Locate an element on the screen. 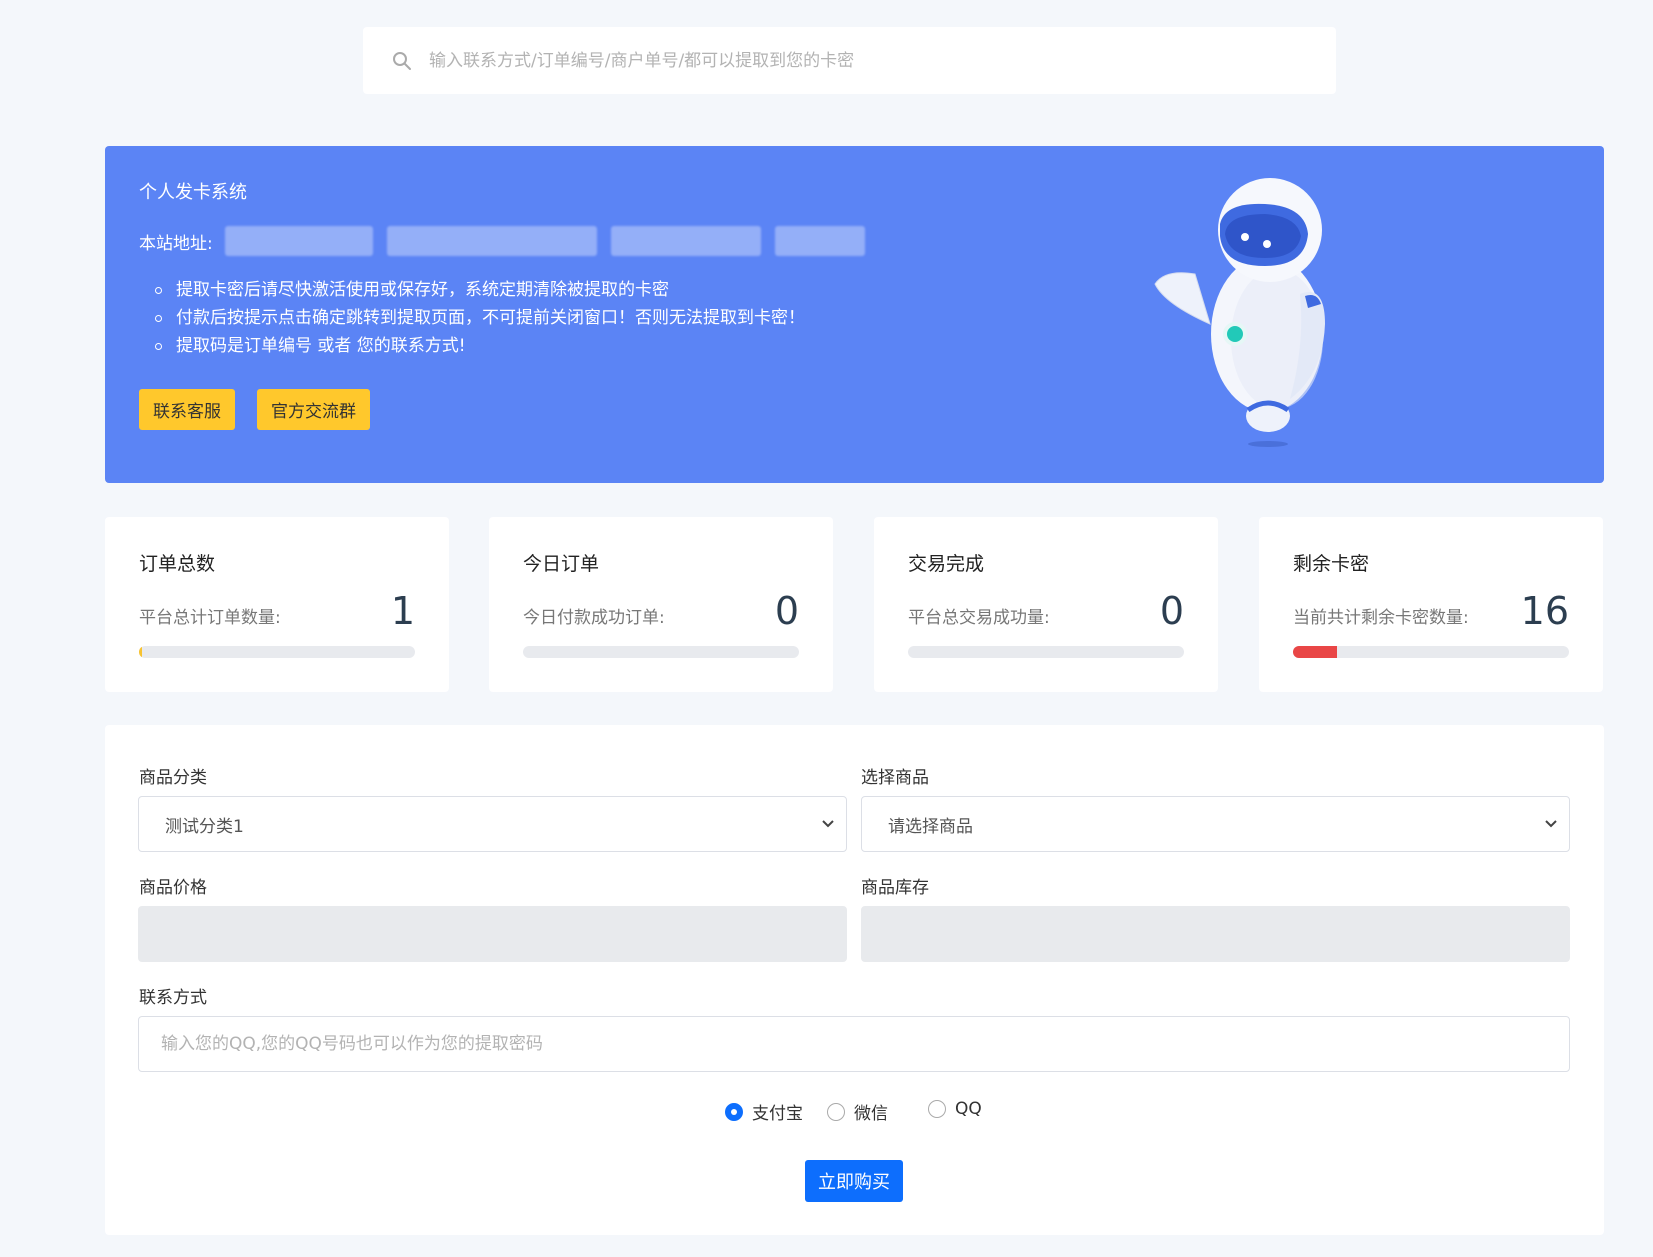 Image resolution: width=1653 pixels, height=1257 pixels. contact-service-button: 联系客服 is located at coordinates (187, 409).